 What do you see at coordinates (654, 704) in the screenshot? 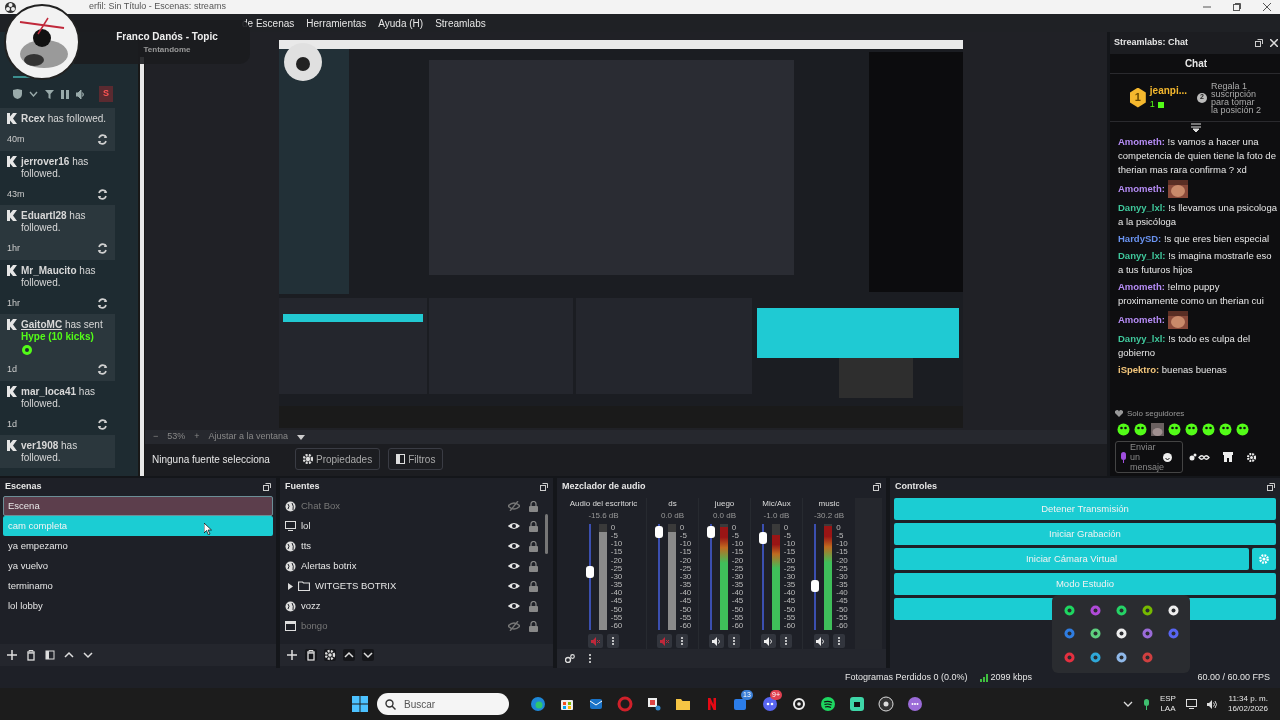
I see `tools-icon` at bounding box center [654, 704].